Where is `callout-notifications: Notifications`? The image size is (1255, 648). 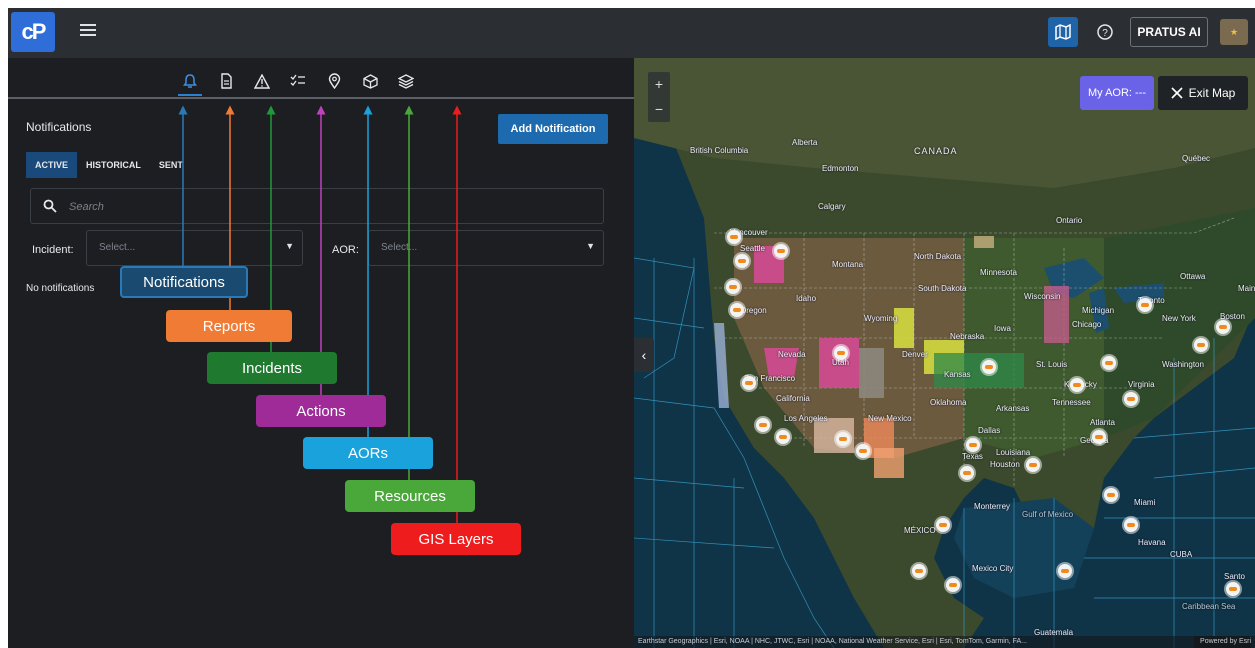 callout-notifications: Notifications is located at coordinates (184, 282).